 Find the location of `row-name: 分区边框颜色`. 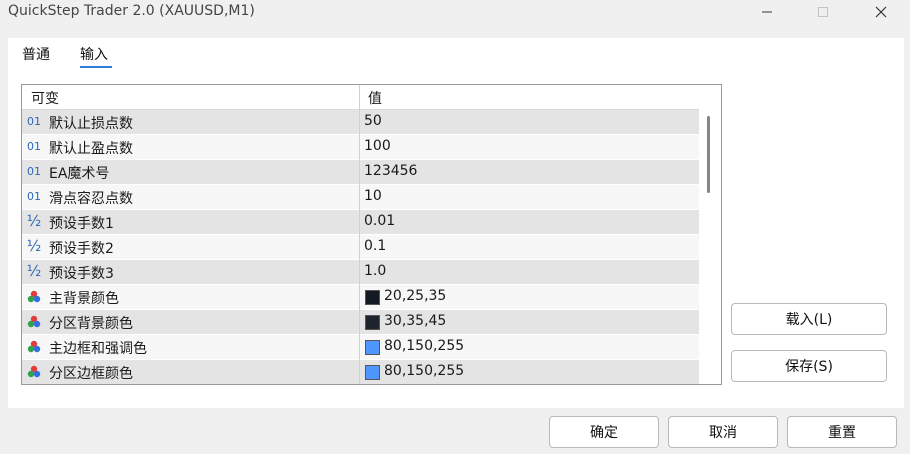

row-name: 分区边框颜色 is located at coordinates (91, 374).